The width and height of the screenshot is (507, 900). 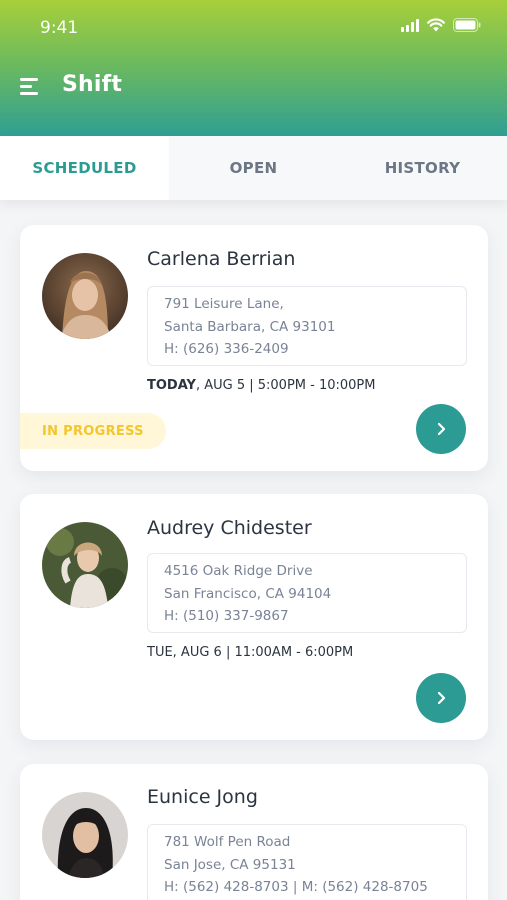 I want to click on wifi-icon, so click(x=436, y=25).